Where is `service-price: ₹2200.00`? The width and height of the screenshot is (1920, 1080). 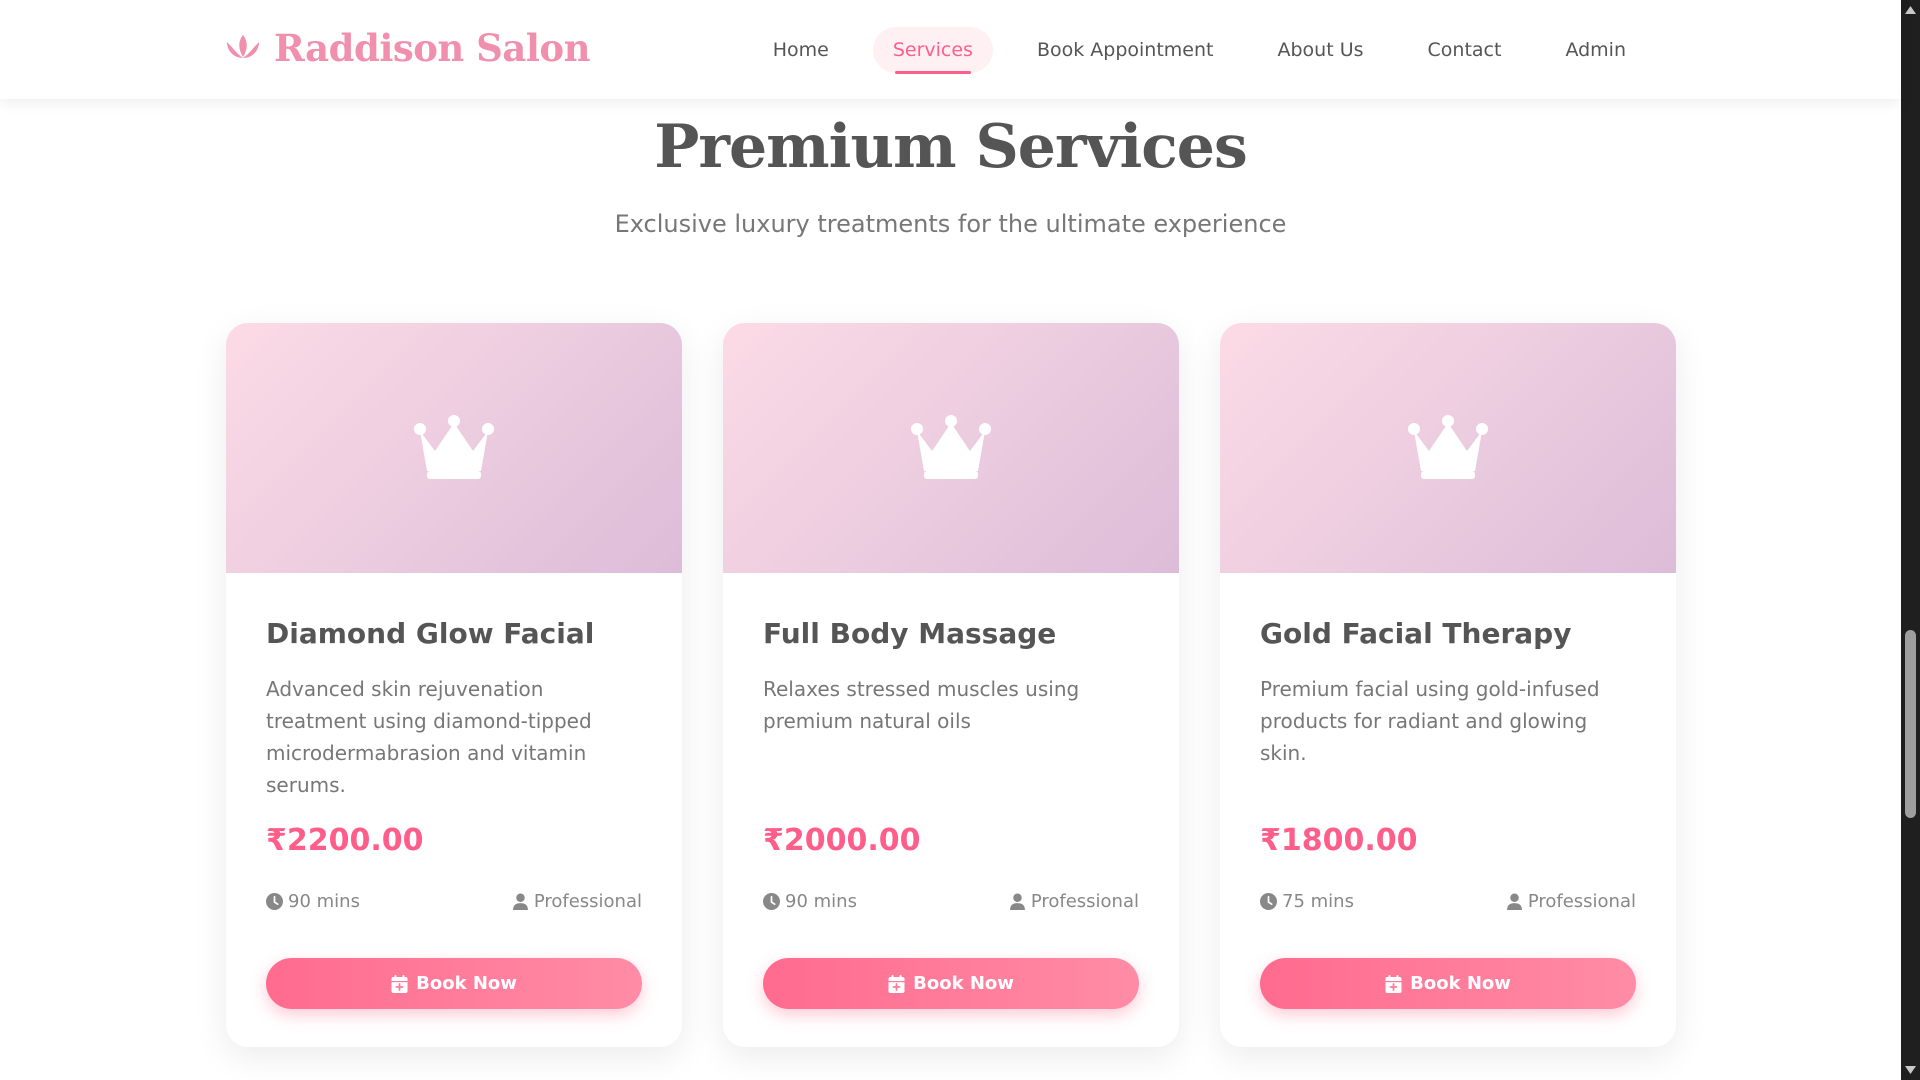
service-price: ₹2200.00 is located at coordinates (345, 840).